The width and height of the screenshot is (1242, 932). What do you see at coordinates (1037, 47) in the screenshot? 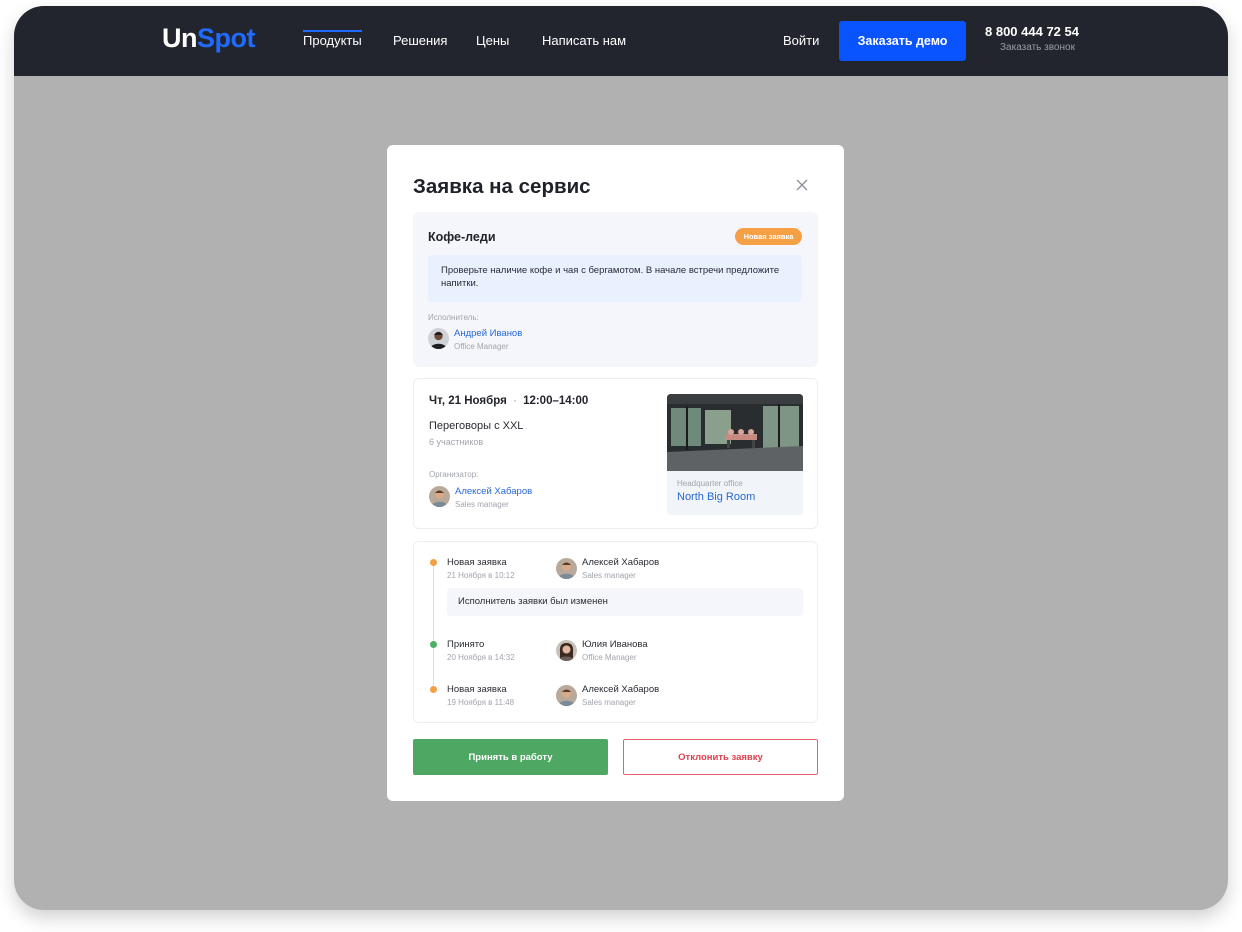
I see `callback-link: Заказать звонок` at bounding box center [1037, 47].